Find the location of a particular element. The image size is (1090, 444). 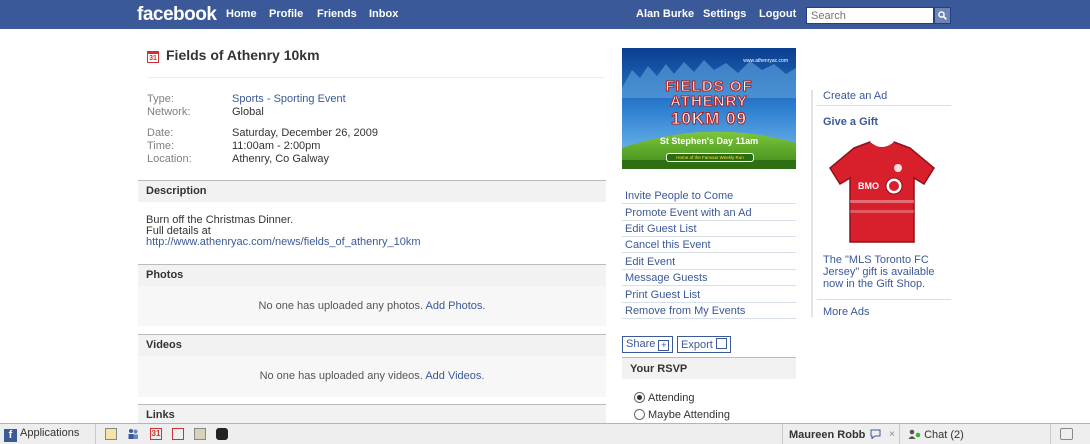

info-value-date: Saturday, December 26, 2009 is located at coordinates (305, 133).